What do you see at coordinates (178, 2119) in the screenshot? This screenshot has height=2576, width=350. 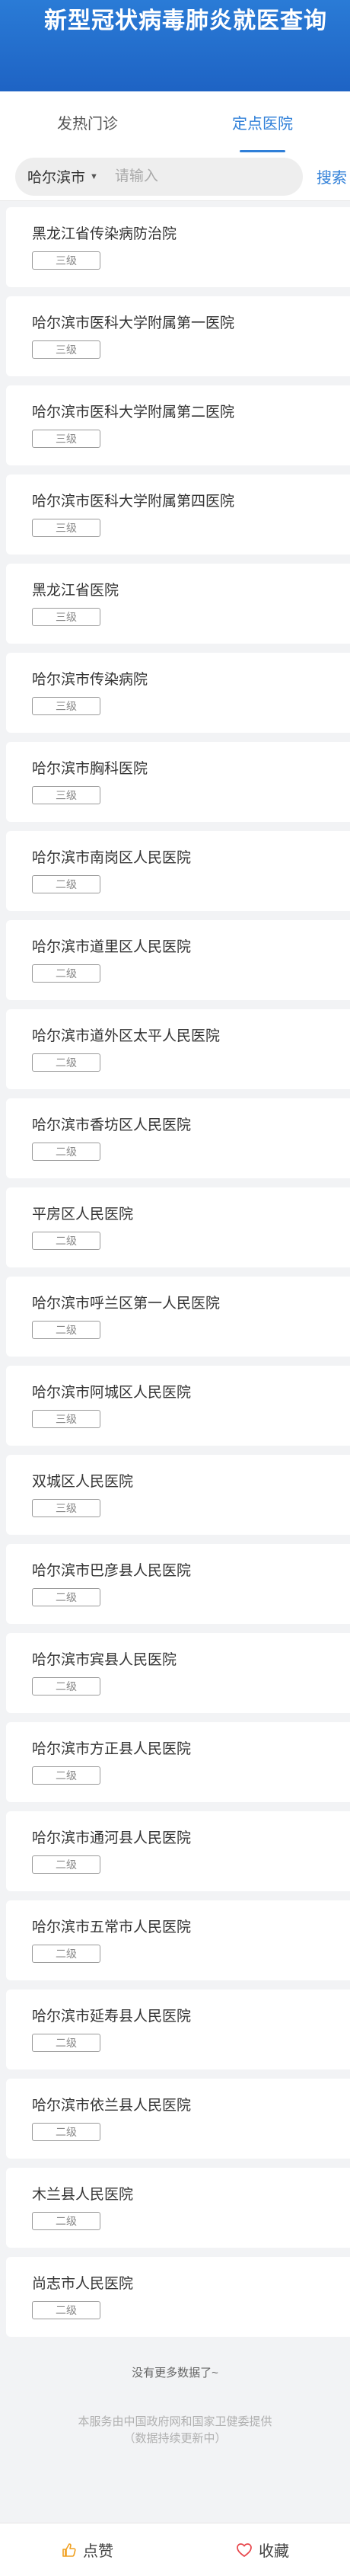 I see `hospital-card: 哈尔滨市依兰县人民医院 二级` at bounding box center [178, 2119].